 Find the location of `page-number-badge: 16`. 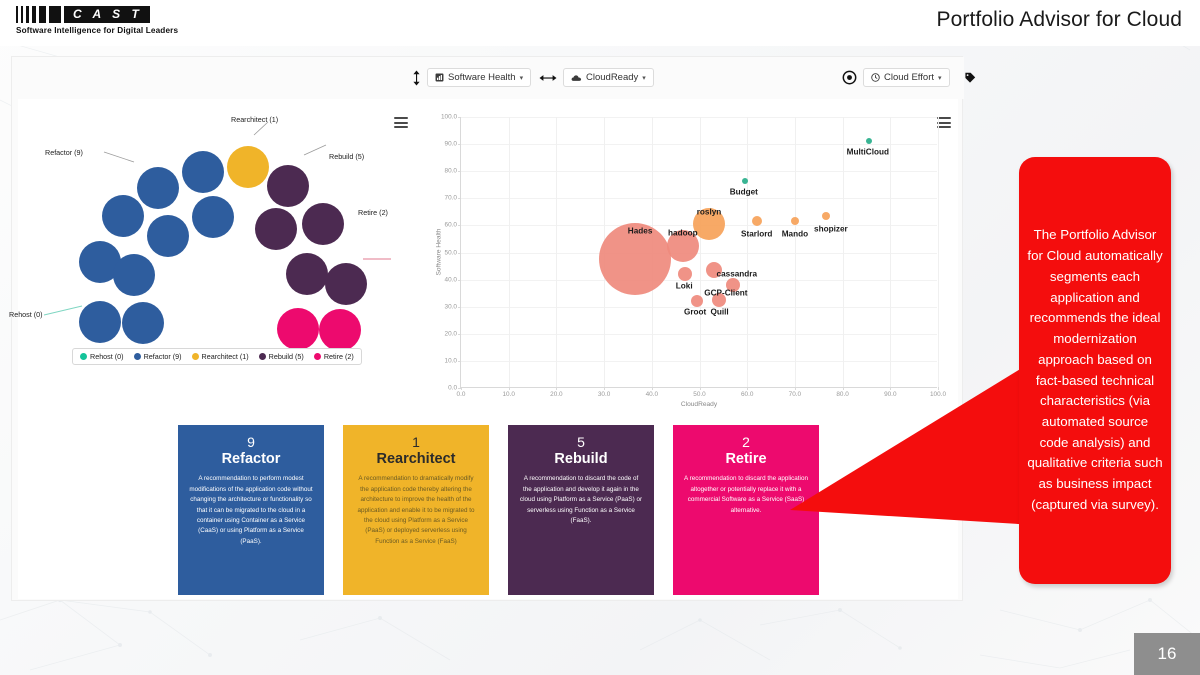

page-number-badge: 16 is located at coordinates (1167, 654).